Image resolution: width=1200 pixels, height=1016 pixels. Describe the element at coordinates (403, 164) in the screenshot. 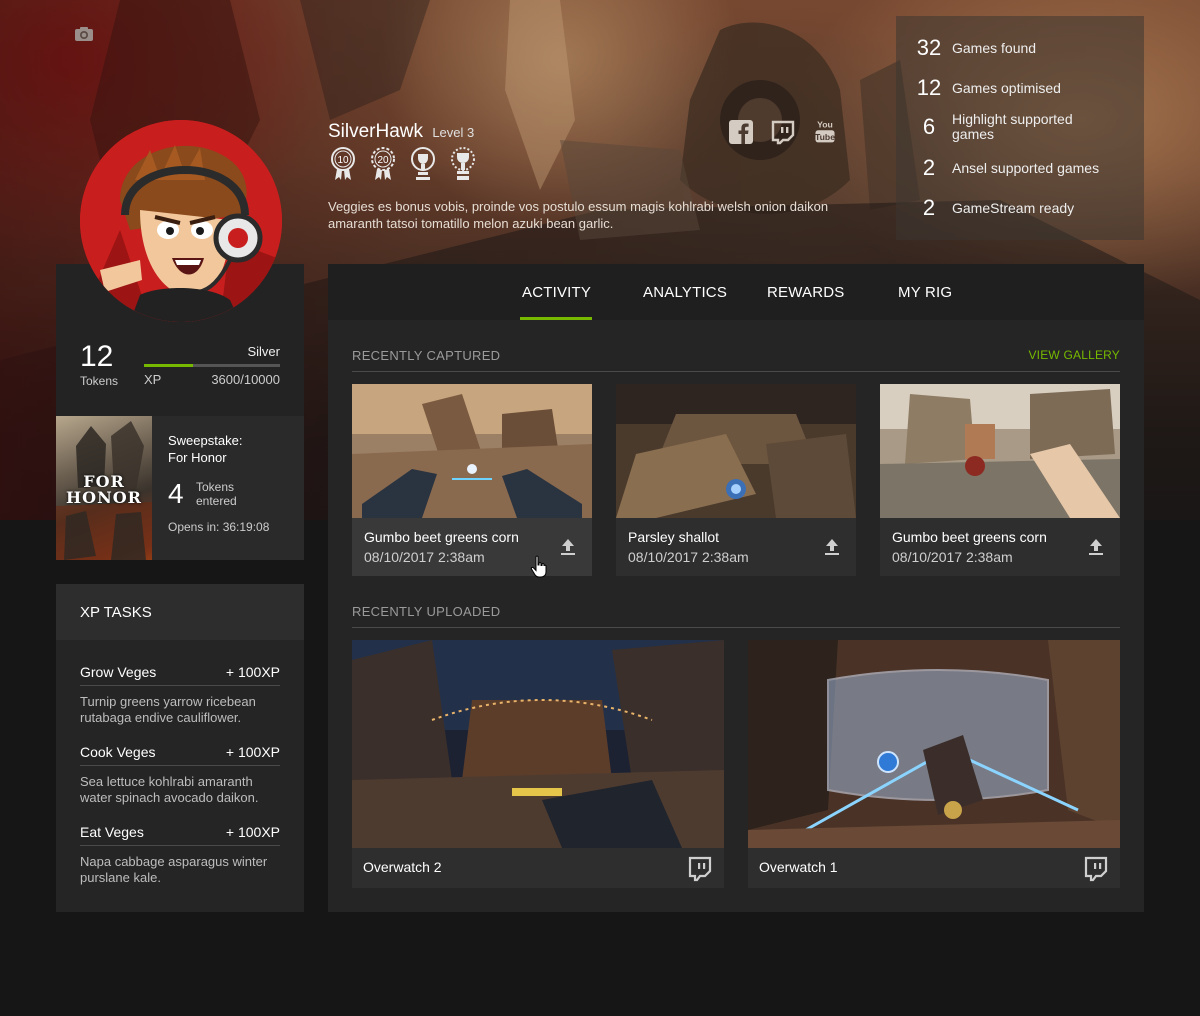

I see `badge-row: 10 20` at that location.